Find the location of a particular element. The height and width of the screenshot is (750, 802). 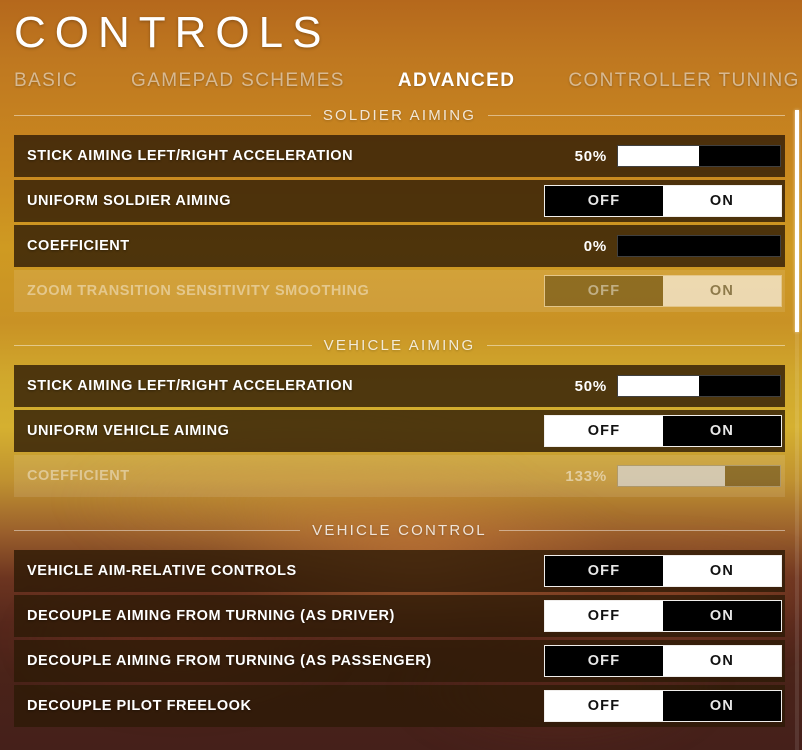

setting-row-uniform-soldier-aiming: UNIFORM SOLDIER AIMING OFF ON is located at coordinates (399, 201).